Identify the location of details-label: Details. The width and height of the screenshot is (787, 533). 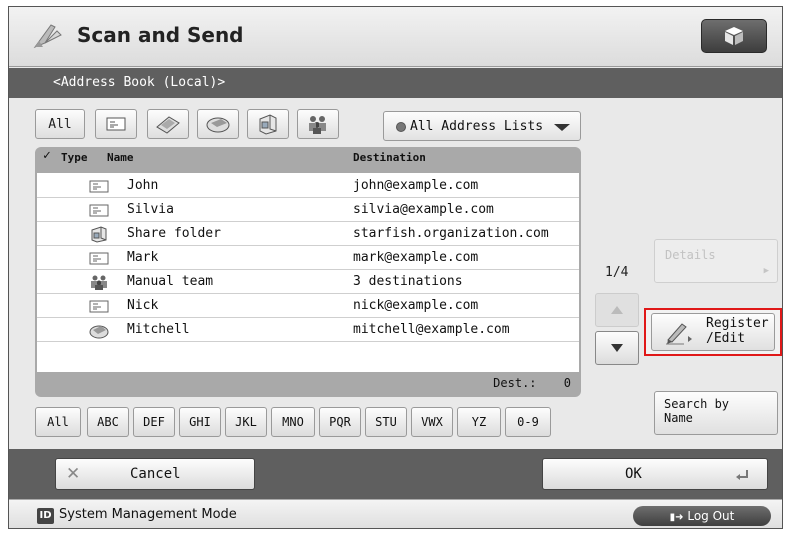
(690, 255).